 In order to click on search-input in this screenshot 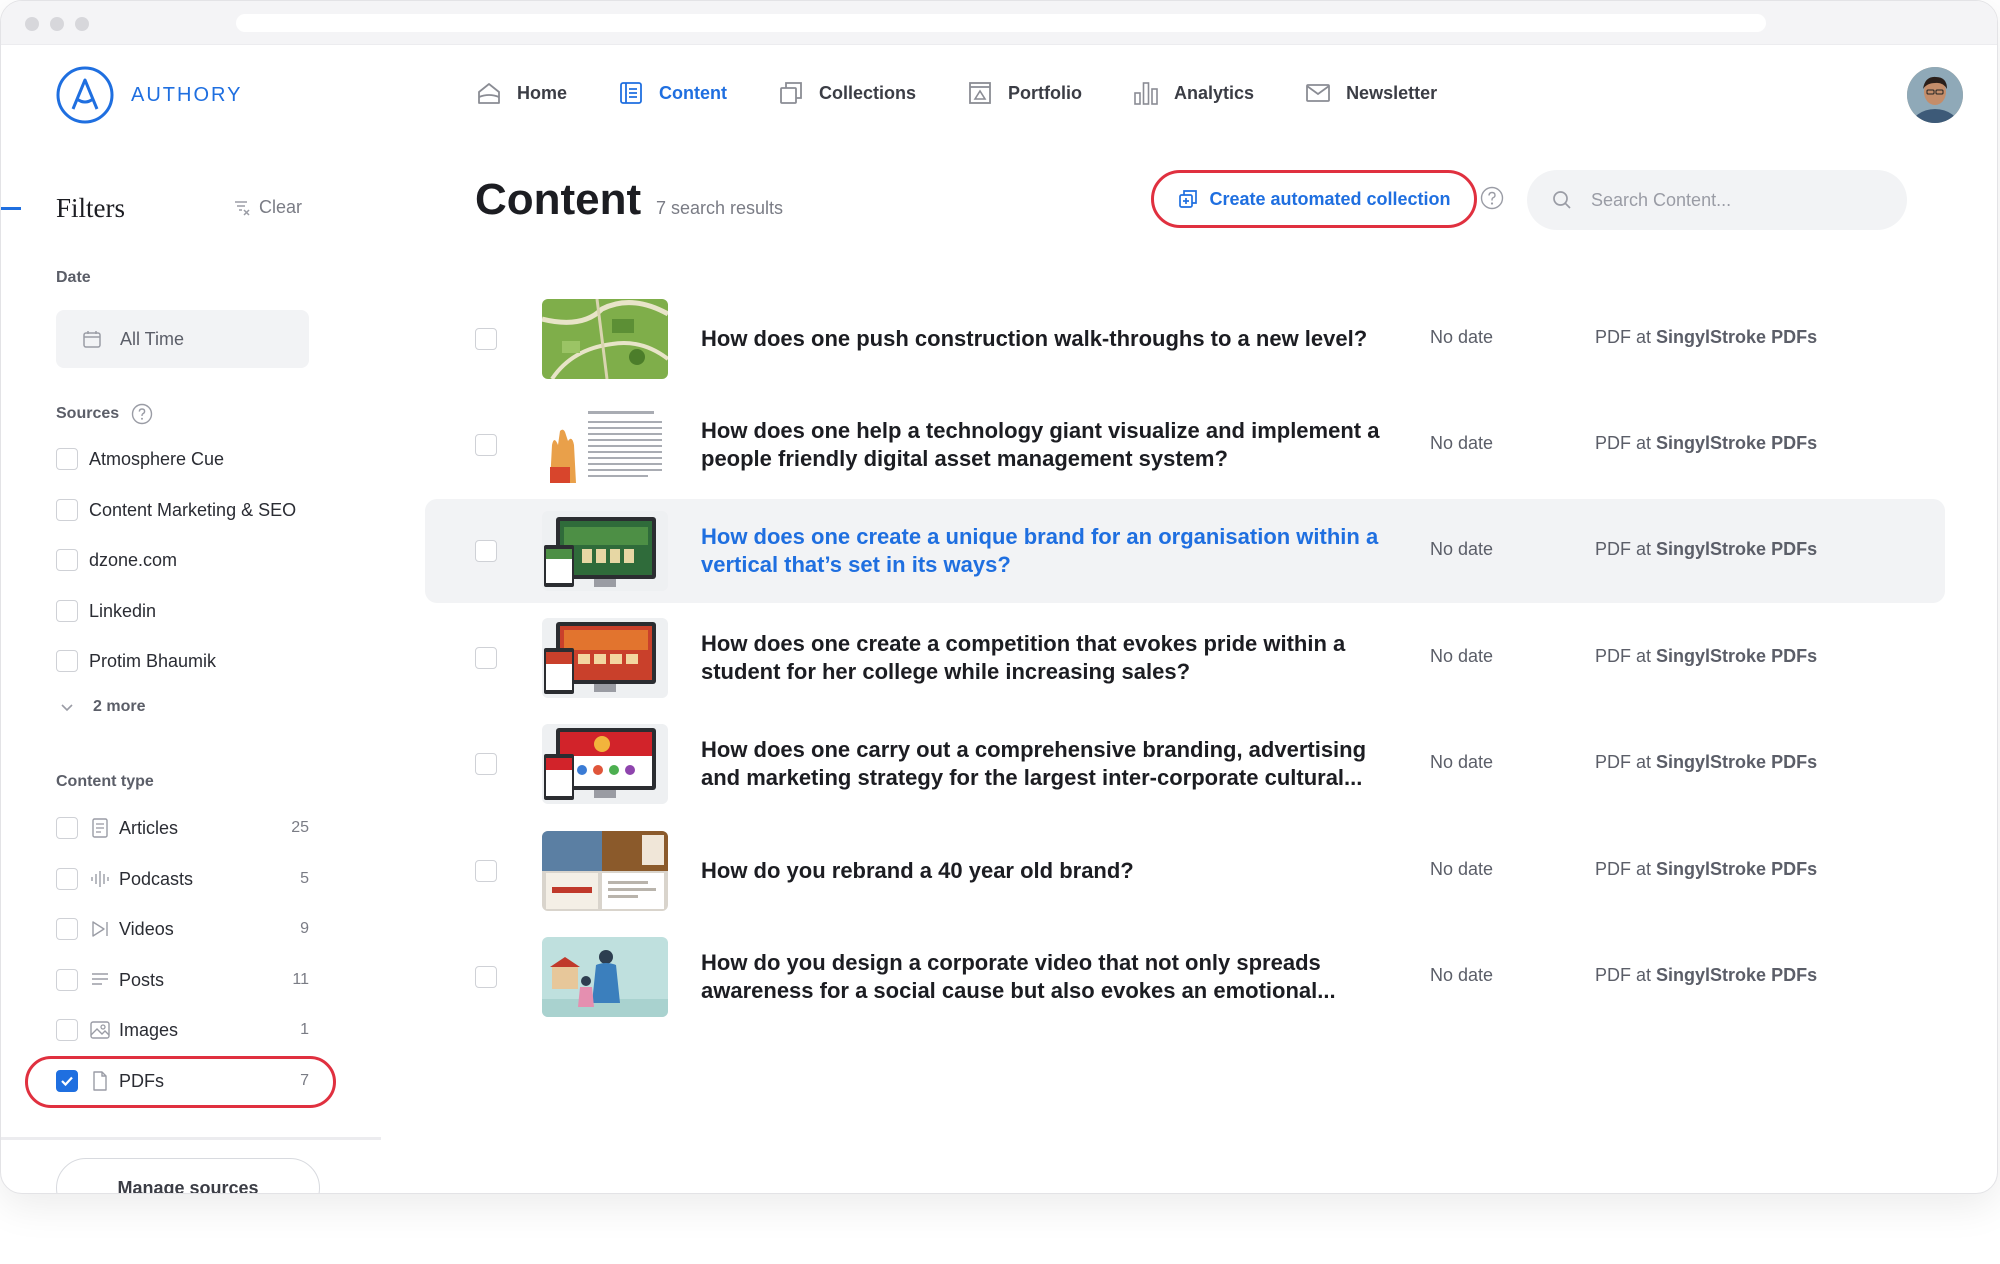, I will do `click(1741, 200)`.